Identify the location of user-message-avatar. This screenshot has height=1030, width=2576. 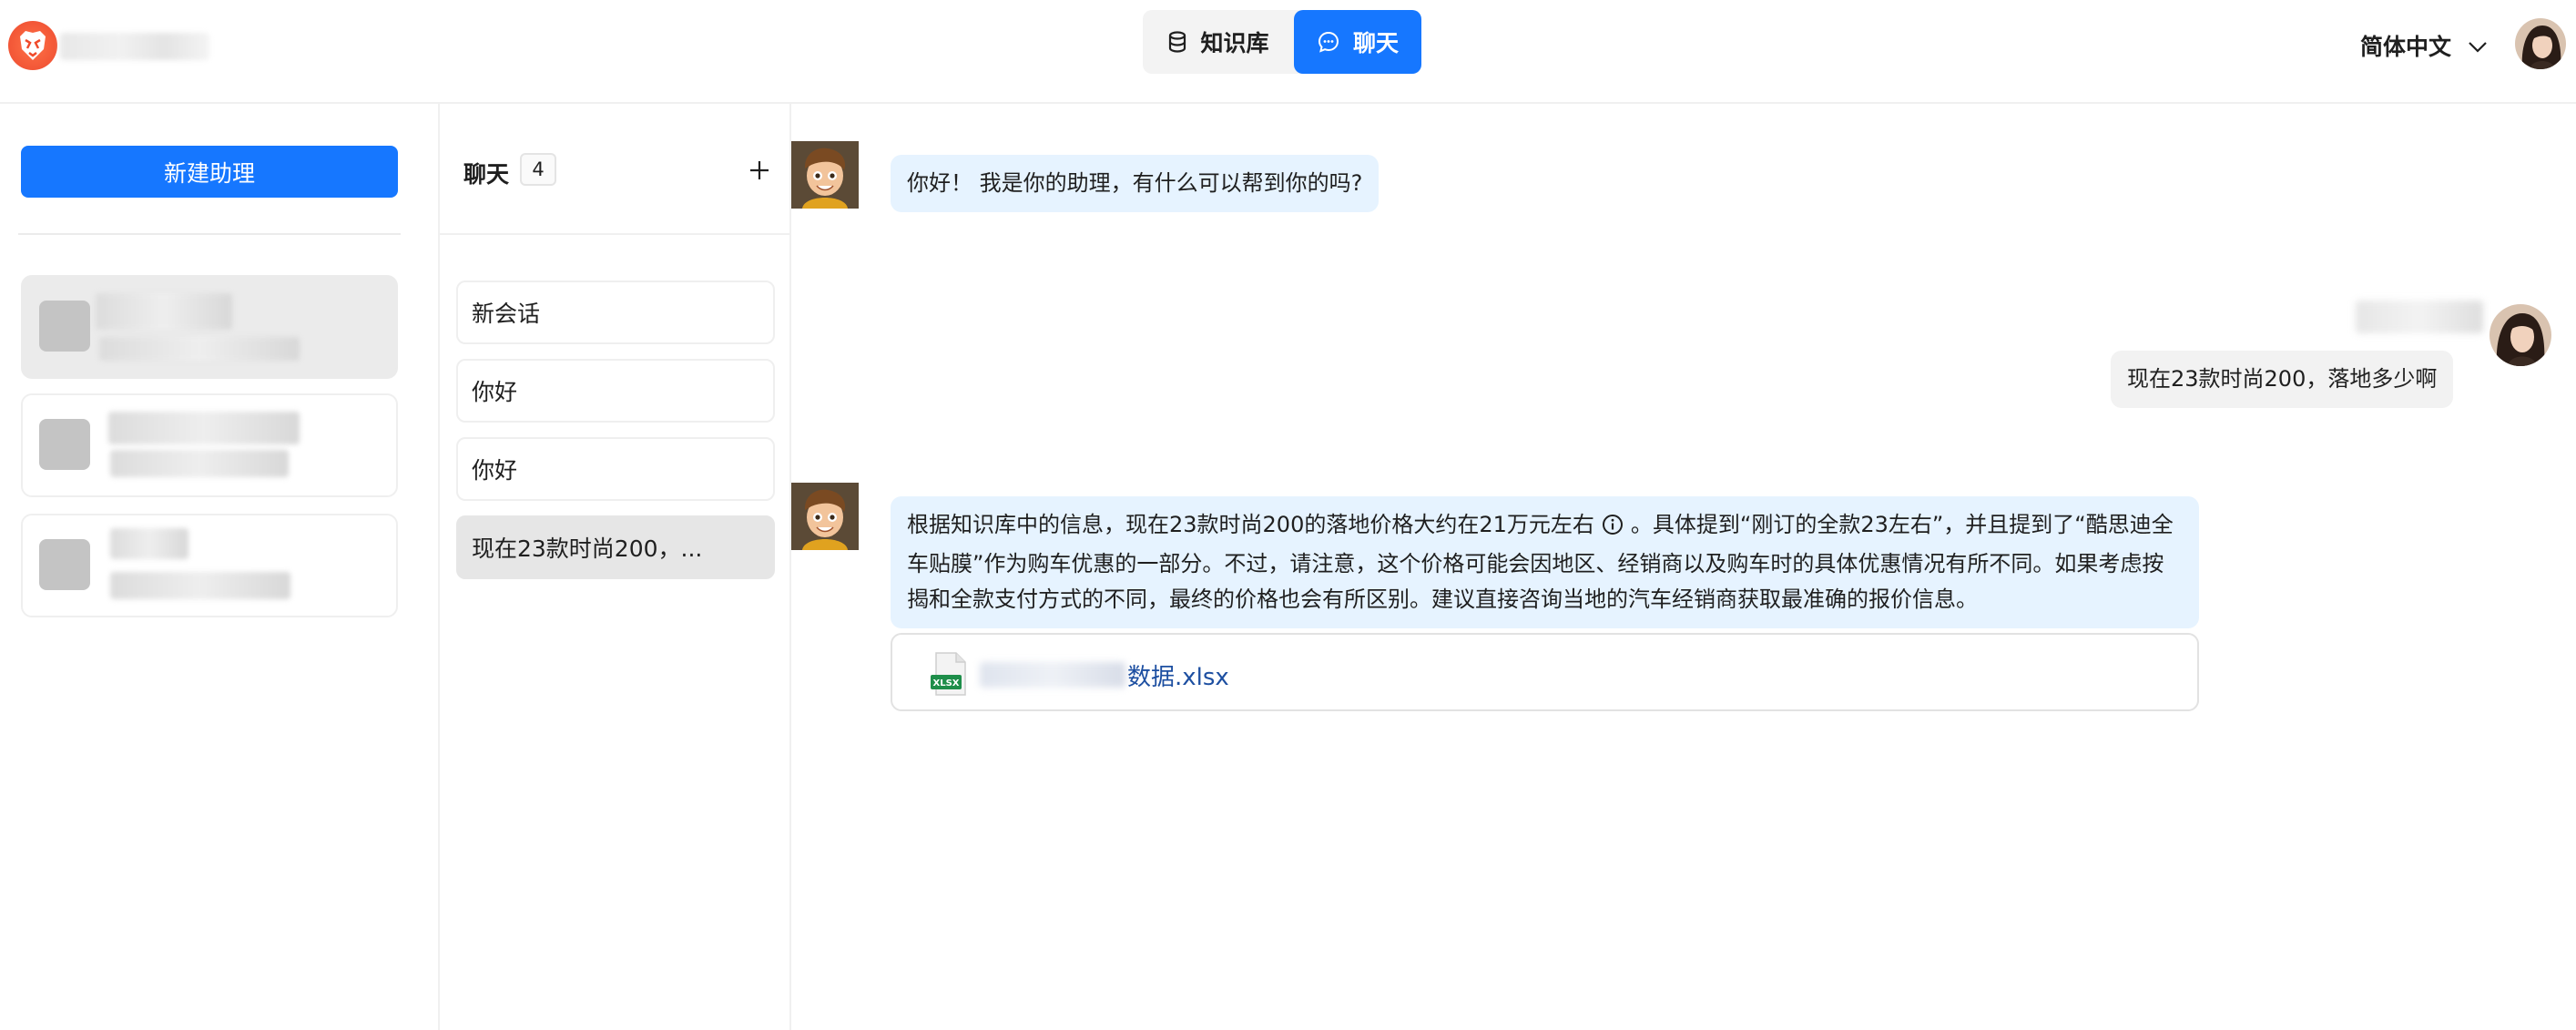
(2520, 335).